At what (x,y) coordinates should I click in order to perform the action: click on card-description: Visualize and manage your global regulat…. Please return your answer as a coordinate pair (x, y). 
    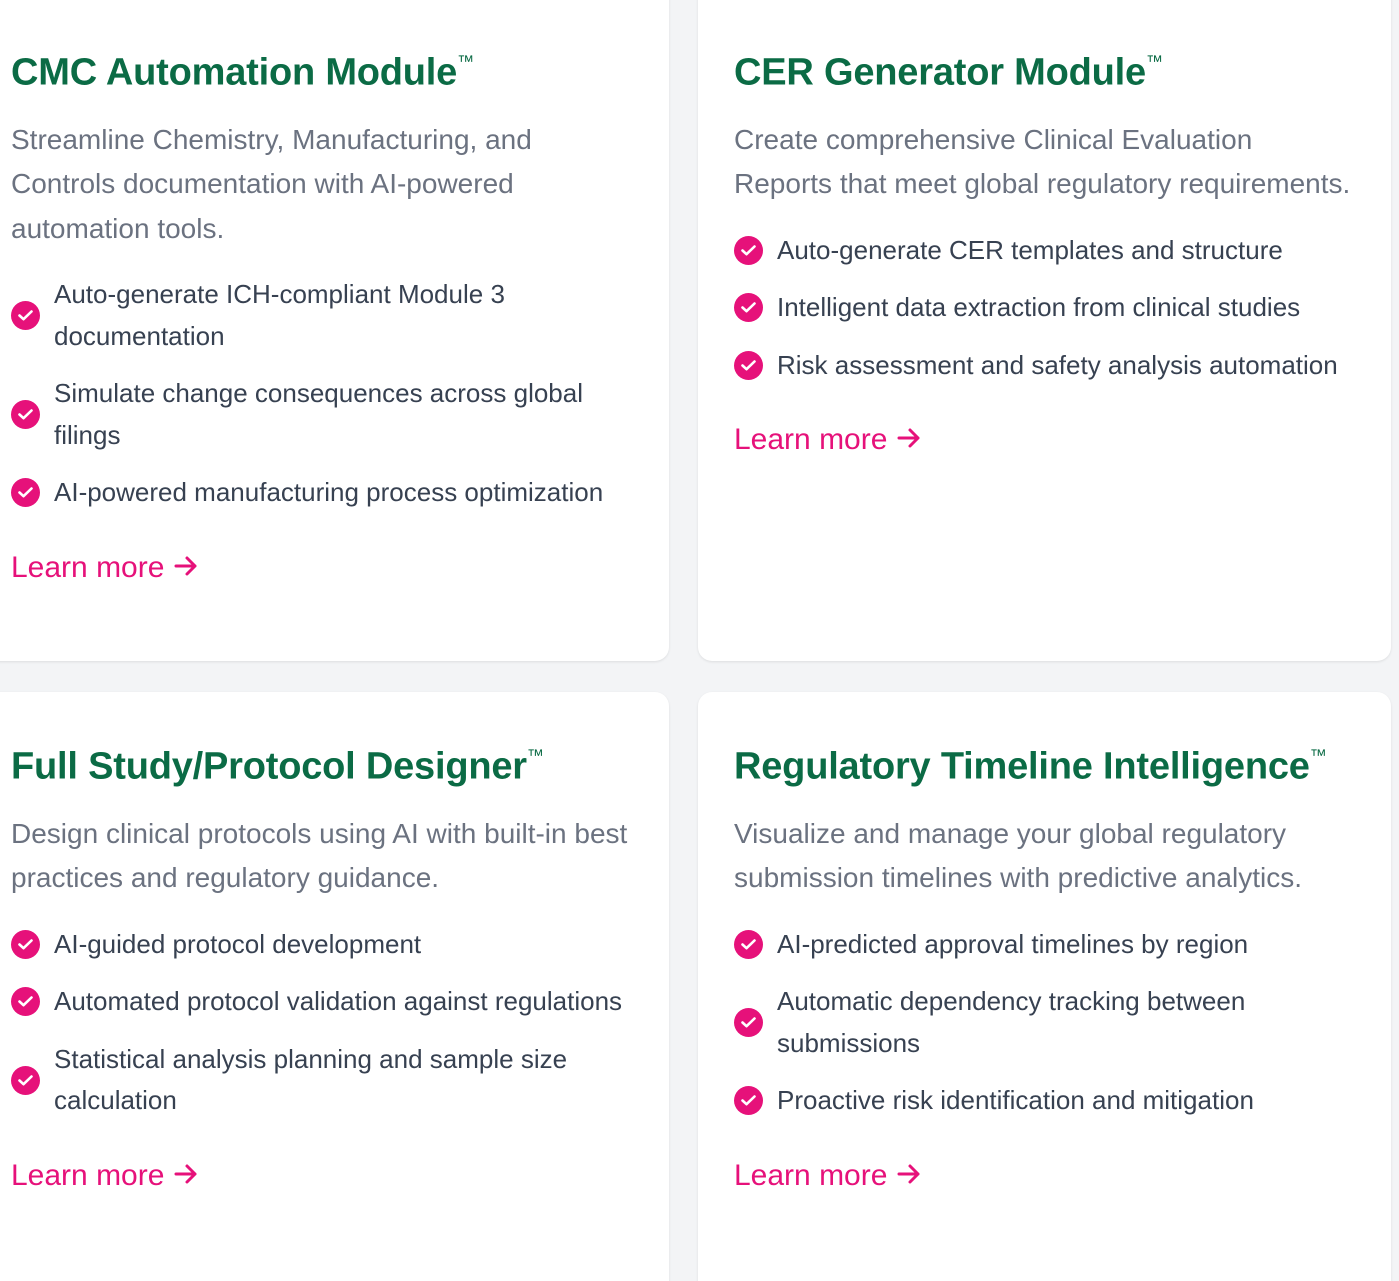
    Looking at the image, I should click on (1018, 855).